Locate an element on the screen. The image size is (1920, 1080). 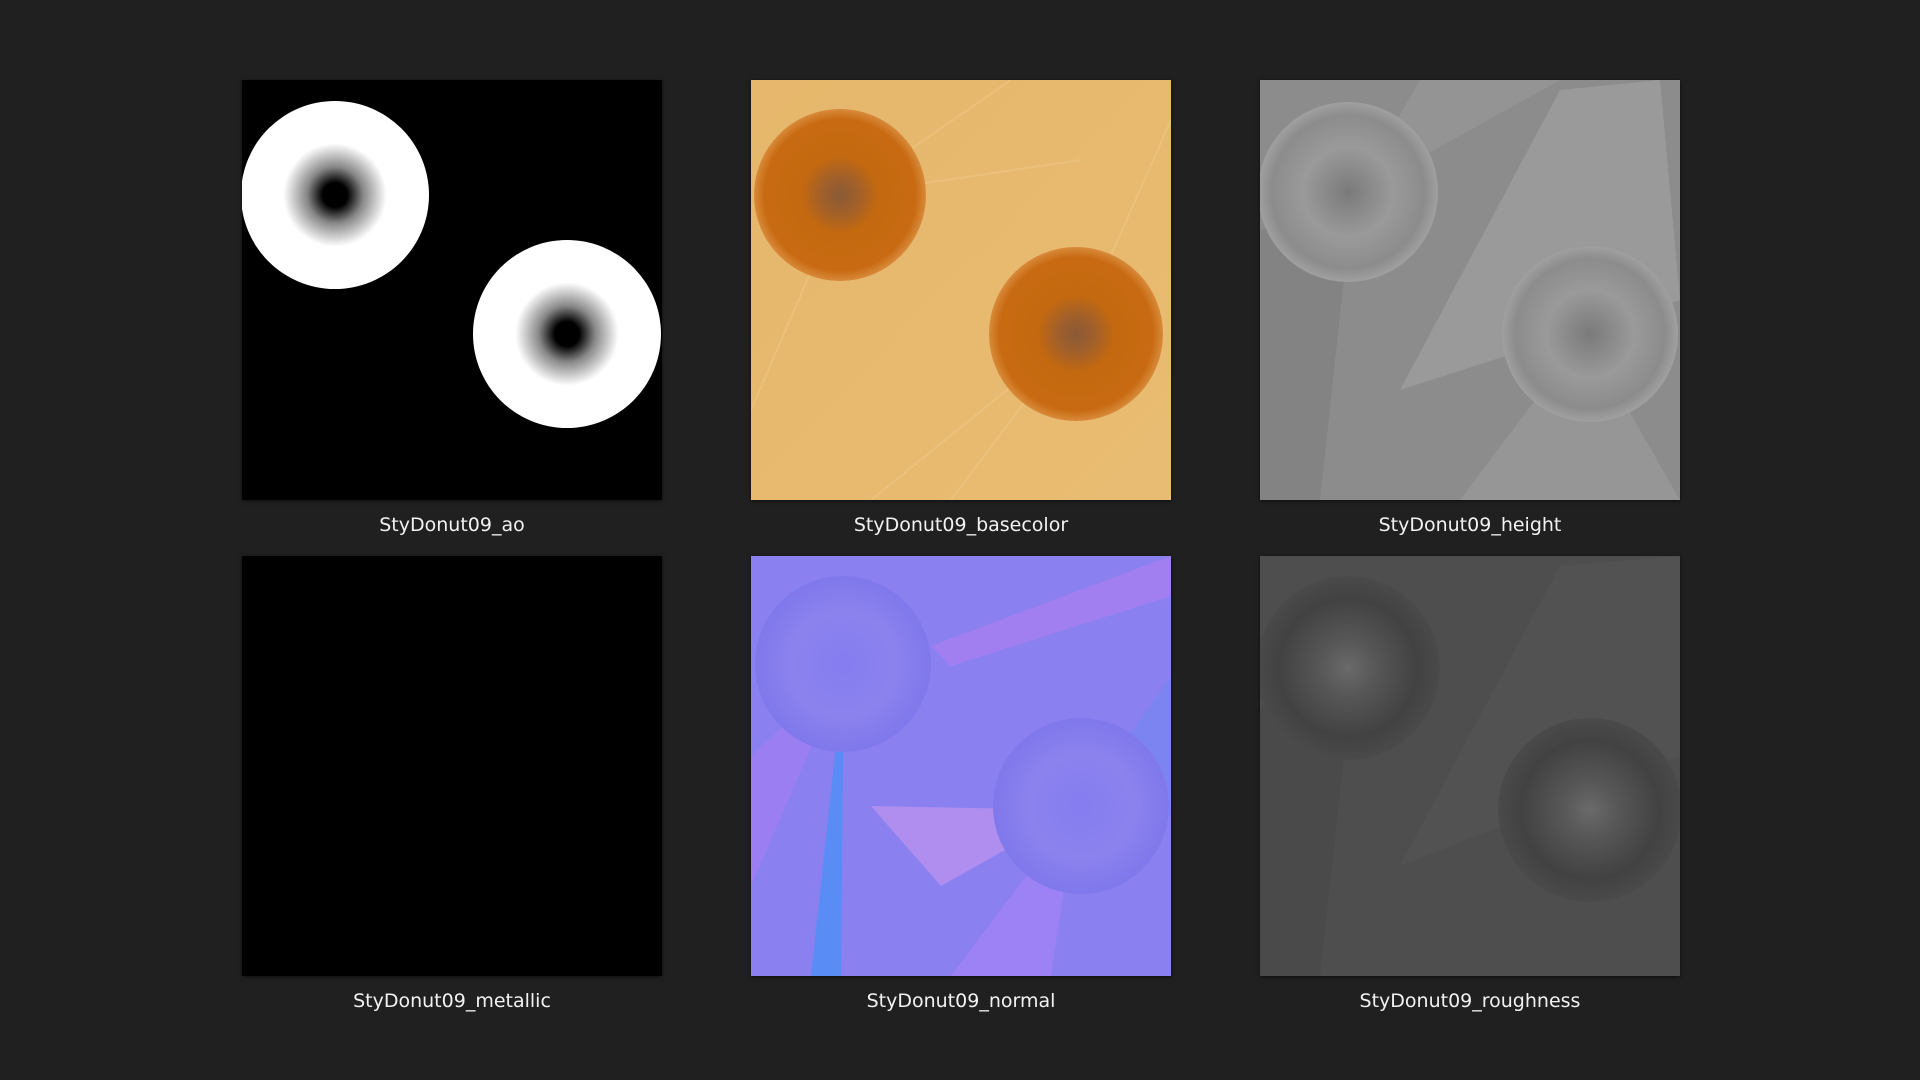
file-name-label: StyDonut09_normal is located at coordinates (961, 1001).